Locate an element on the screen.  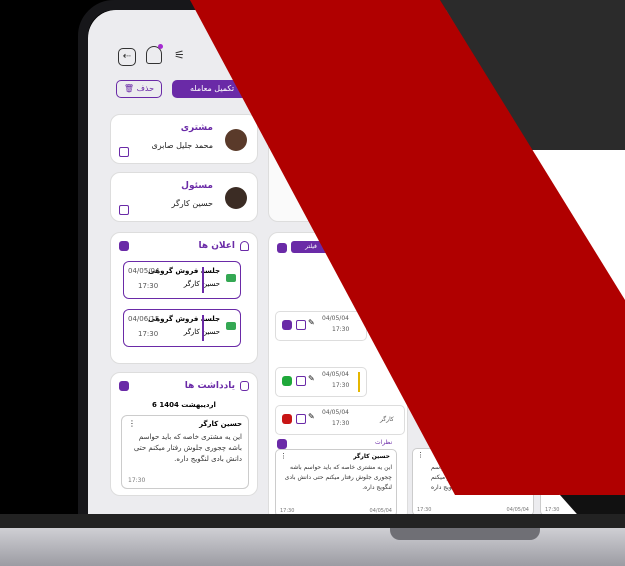
laptop-notch is located at coordinates (465, 534).